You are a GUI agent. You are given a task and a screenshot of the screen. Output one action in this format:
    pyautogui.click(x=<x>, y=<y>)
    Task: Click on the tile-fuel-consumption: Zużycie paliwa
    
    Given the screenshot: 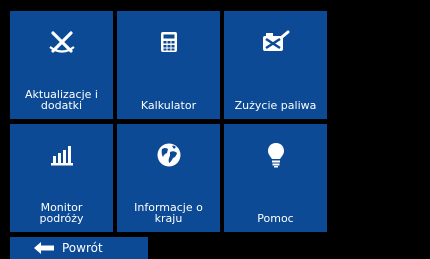 What is the action you would take?
    pyautogui.click(x=275, y=65)
    